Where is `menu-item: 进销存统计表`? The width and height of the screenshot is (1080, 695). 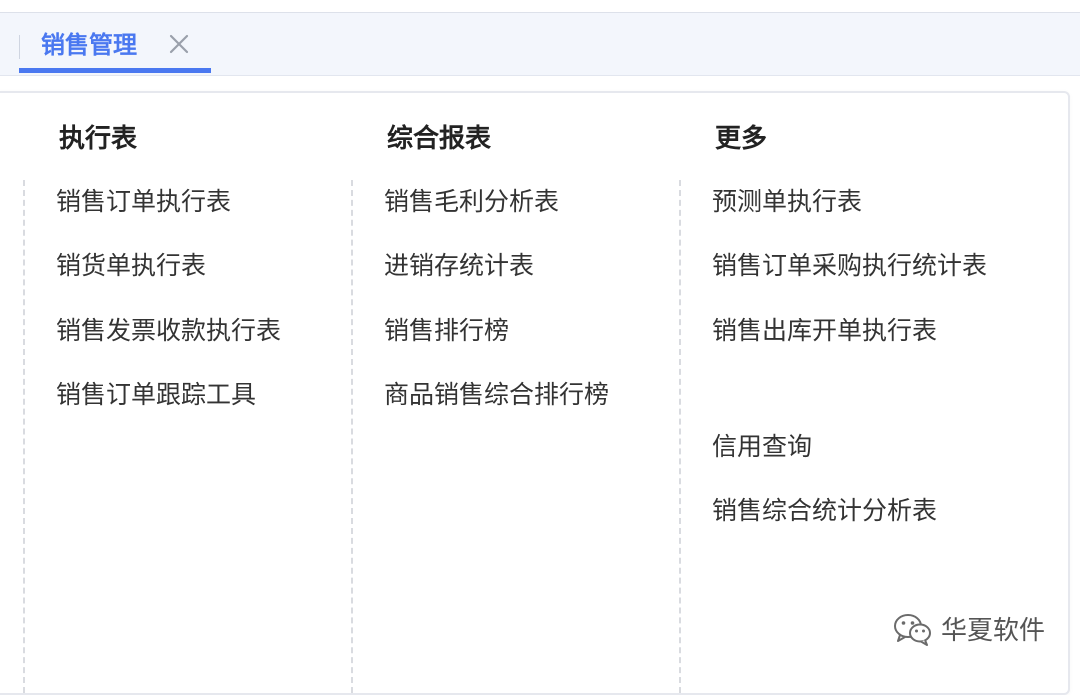 menu-item: 进销存统计表 is located at coordinates (459, 266).